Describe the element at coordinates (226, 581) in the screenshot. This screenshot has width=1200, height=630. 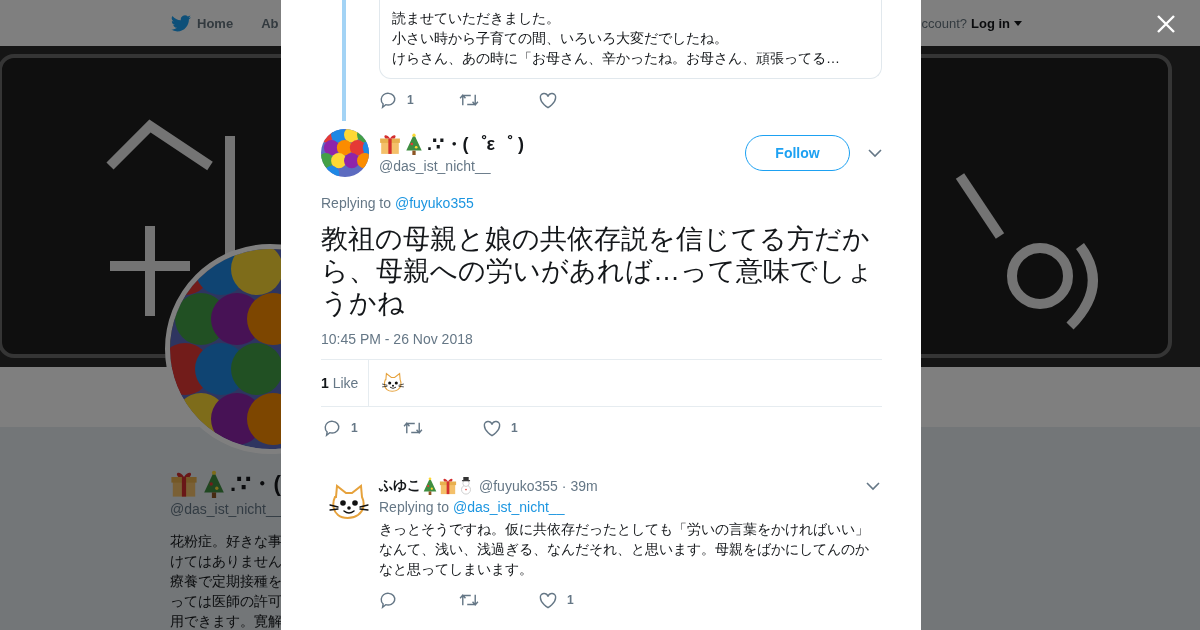
I see `bio-line: 療養で定期接種を` at that location.